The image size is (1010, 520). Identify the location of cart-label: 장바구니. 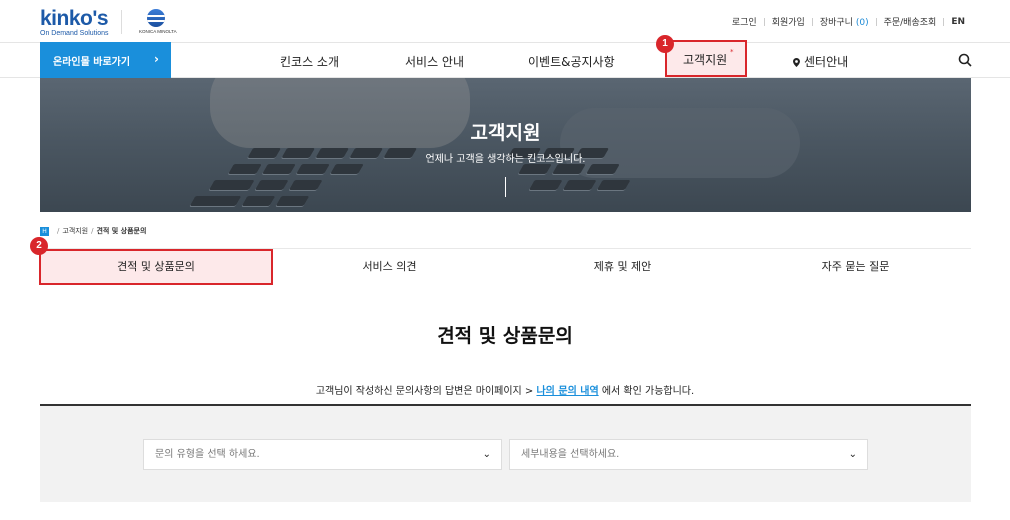
(836, 23).